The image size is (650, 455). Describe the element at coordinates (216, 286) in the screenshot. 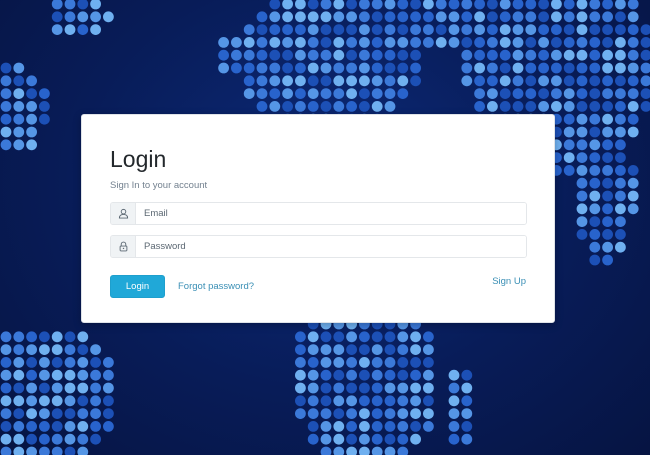

I see `forgot-password-link: Forgot password?` at that location.